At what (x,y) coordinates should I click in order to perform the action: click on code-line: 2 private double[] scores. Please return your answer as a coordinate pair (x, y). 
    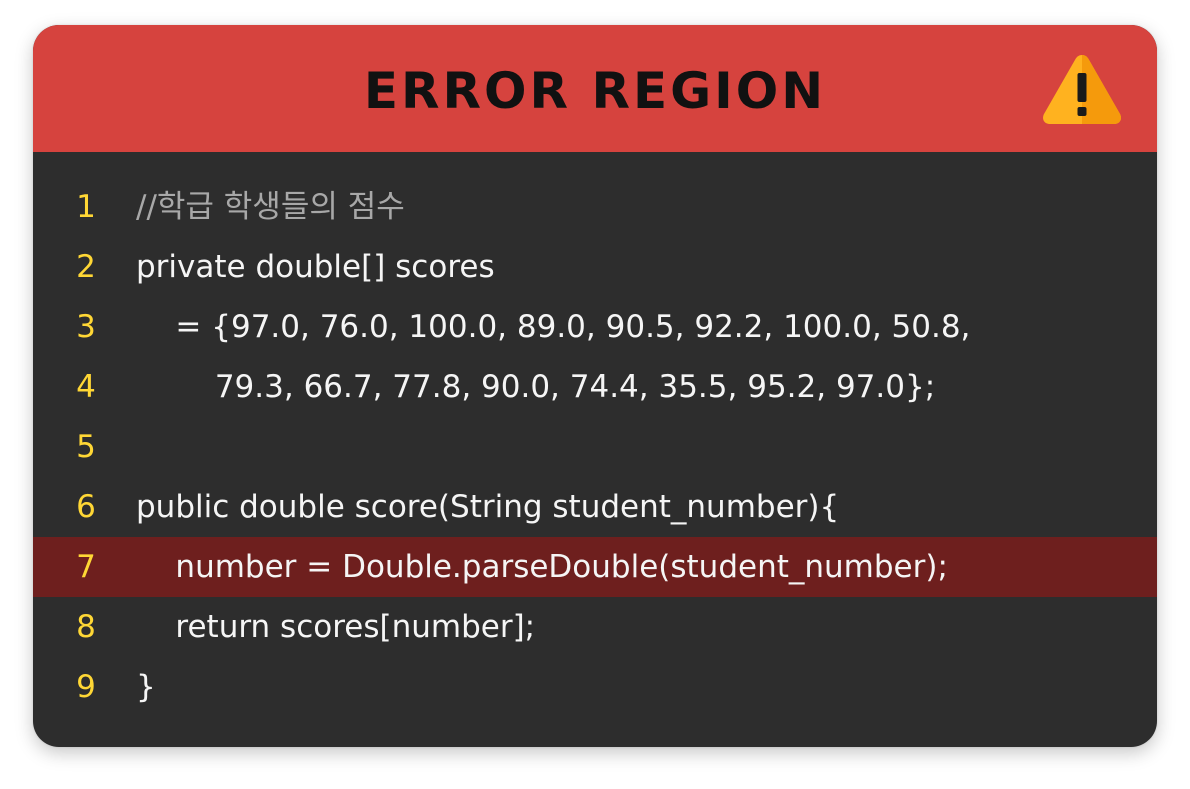
    Looking at the image, I should click on (595, 267).